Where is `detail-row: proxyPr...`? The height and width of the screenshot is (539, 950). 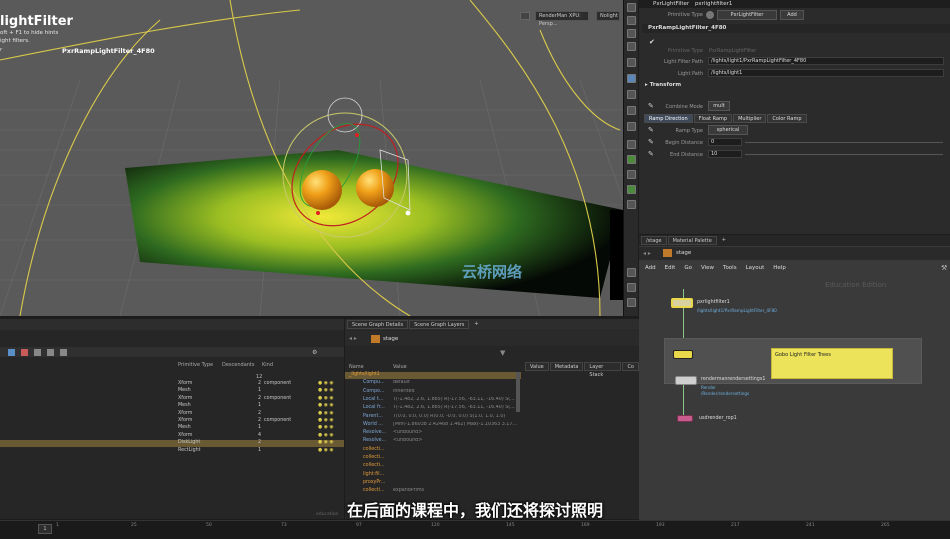
detail-row: proxyPr... is located at coordinates (433, 483).